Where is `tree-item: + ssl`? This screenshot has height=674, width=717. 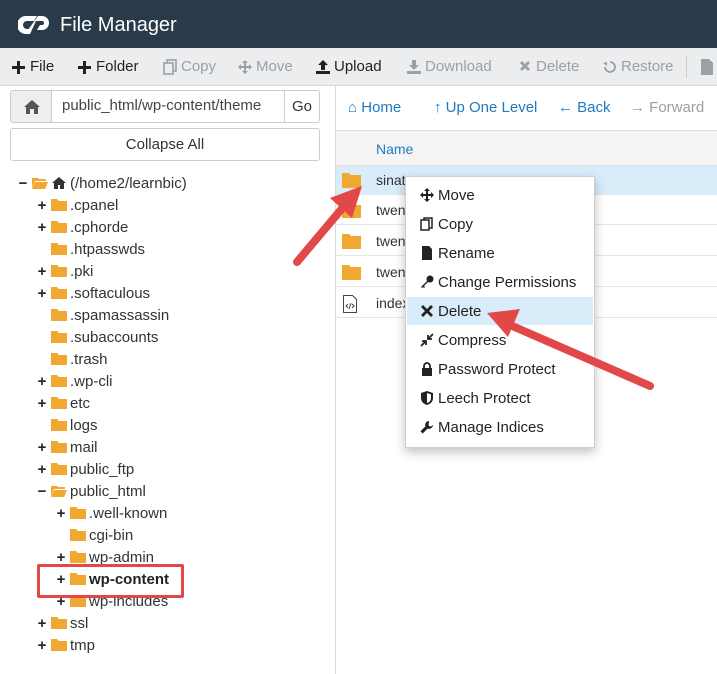
tree-item: + ssl is located at coordinates (62, 623).